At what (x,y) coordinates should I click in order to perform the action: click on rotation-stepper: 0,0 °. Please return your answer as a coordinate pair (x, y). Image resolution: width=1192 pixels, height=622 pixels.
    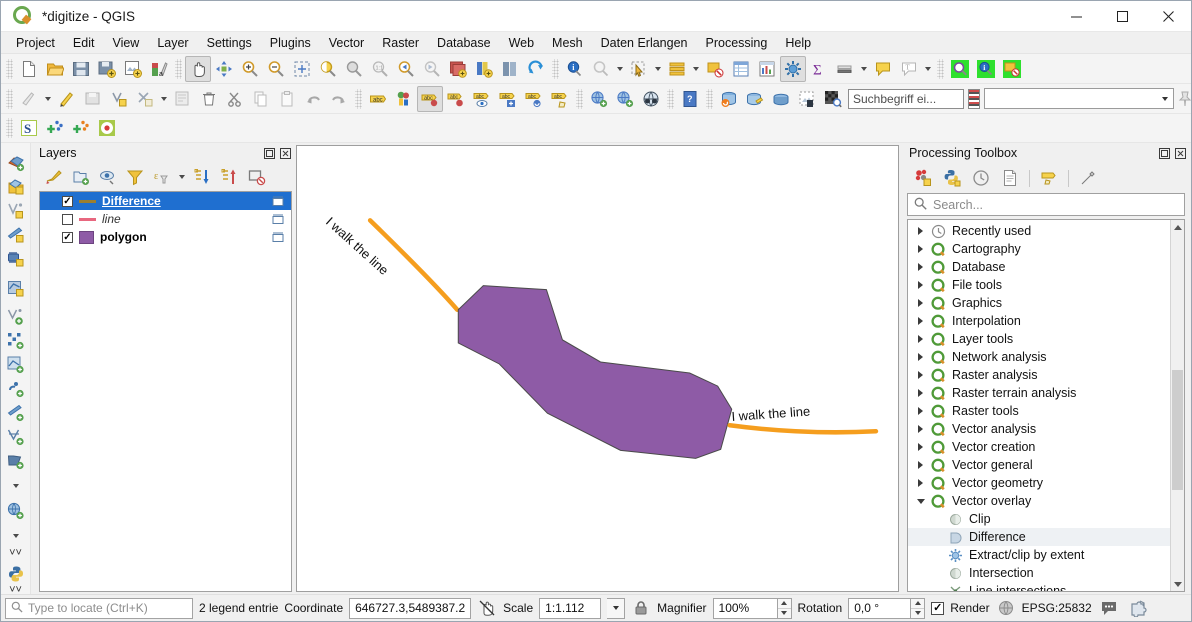
    Looking at the image, I should click on (887, 608).